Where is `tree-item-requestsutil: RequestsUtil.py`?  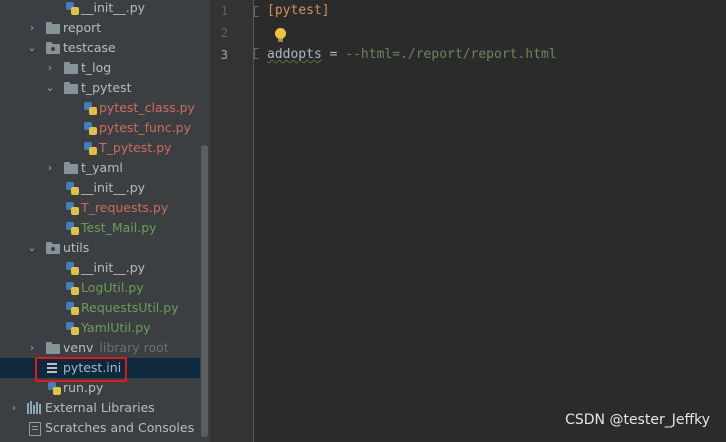 tree-item-requestsutil: RequestsUtil.py is located at coordinates (100, 308).